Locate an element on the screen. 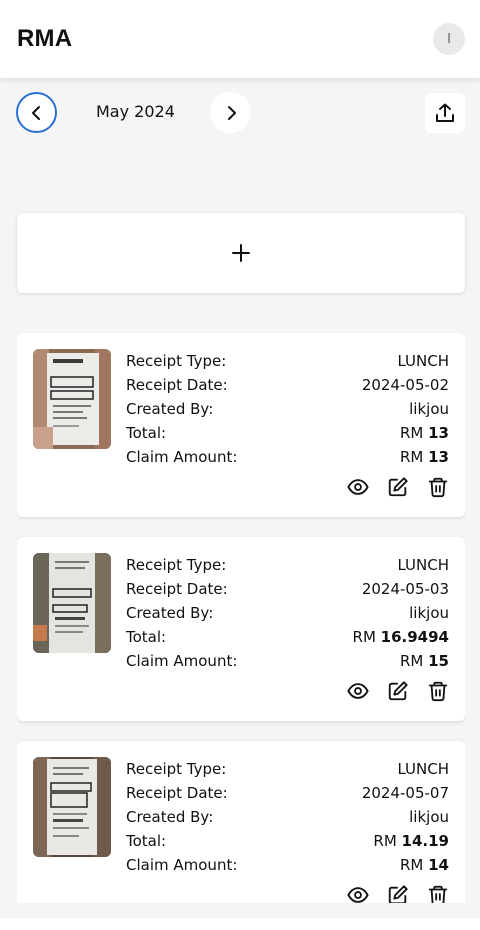 Image resolution: width=480 pixels, height=930 pixels. receipt-date-value: 2024-05-03 is located at coordinates (405, 589).